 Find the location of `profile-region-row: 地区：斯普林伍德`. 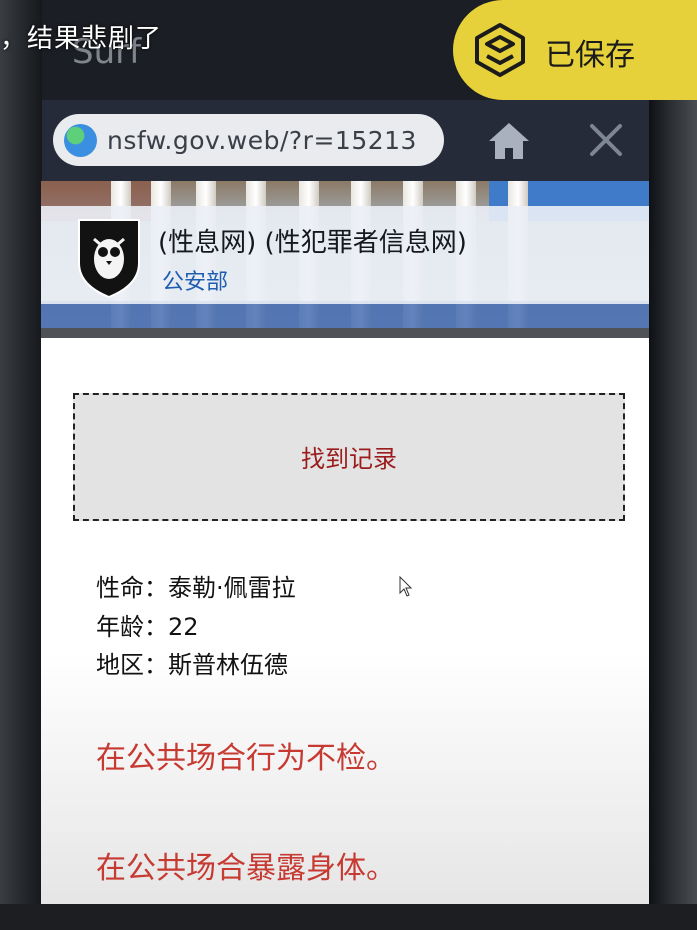

profile-region-row: 地区：斯普林伍德 is located at coordinates (192, 662).